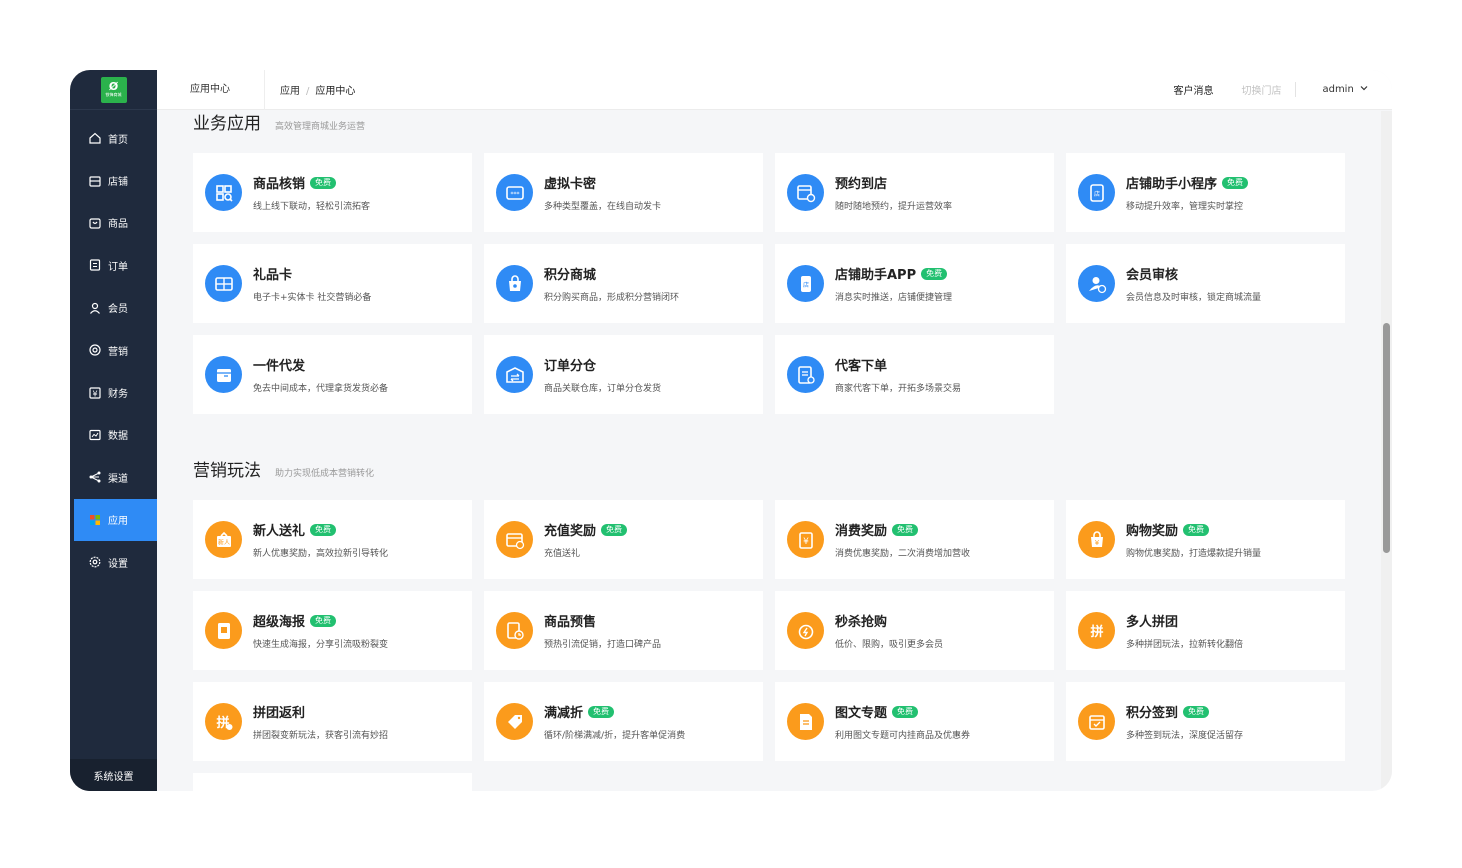 This screenshot has height=868, width=1462. Describe the element at coordinates (113, 308) in the screenshot. I see `sidebar-item-4: 会员` at that location.